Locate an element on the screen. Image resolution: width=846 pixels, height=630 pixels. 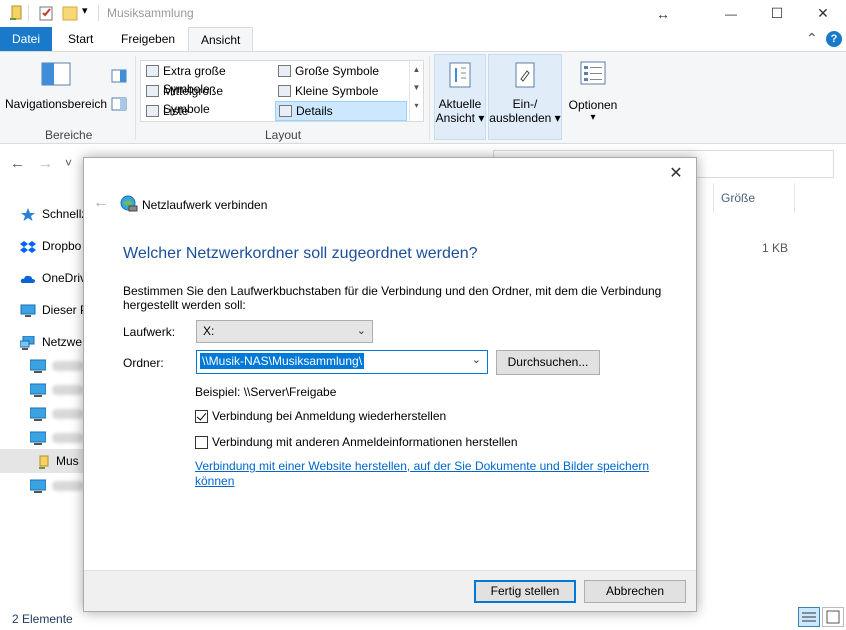
quick-access-dropdown-icon: ▾ is located at coordinates (85, 10).